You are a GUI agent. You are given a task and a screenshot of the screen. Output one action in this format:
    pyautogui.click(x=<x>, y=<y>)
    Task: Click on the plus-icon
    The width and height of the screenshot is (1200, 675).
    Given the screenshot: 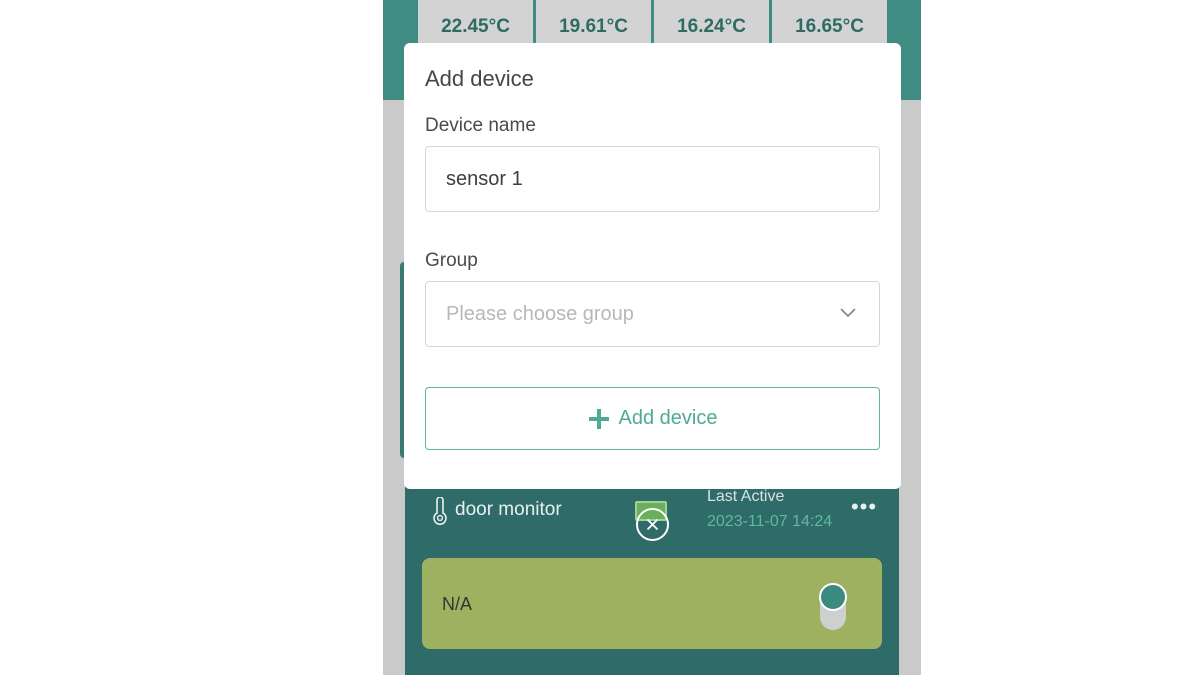 What is the action you would take?
    pyautogui.click(x=598, y=418)
    